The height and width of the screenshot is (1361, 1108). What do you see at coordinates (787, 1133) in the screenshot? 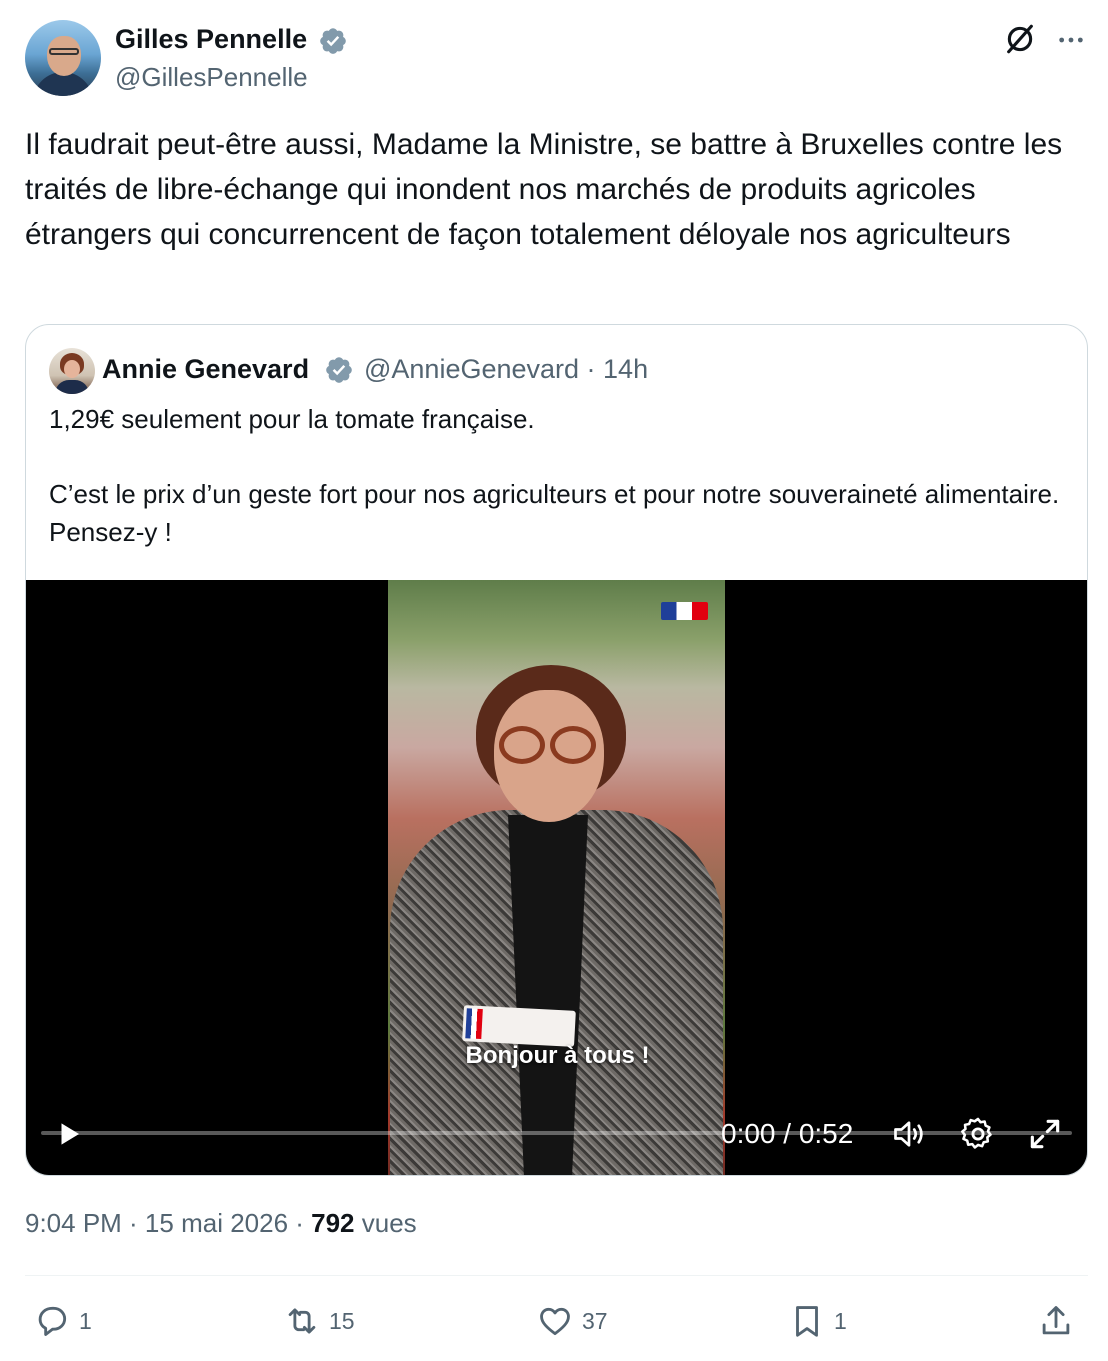
I see `video-time: 0:00 / 0:52` at bounding box center [787, 1133].